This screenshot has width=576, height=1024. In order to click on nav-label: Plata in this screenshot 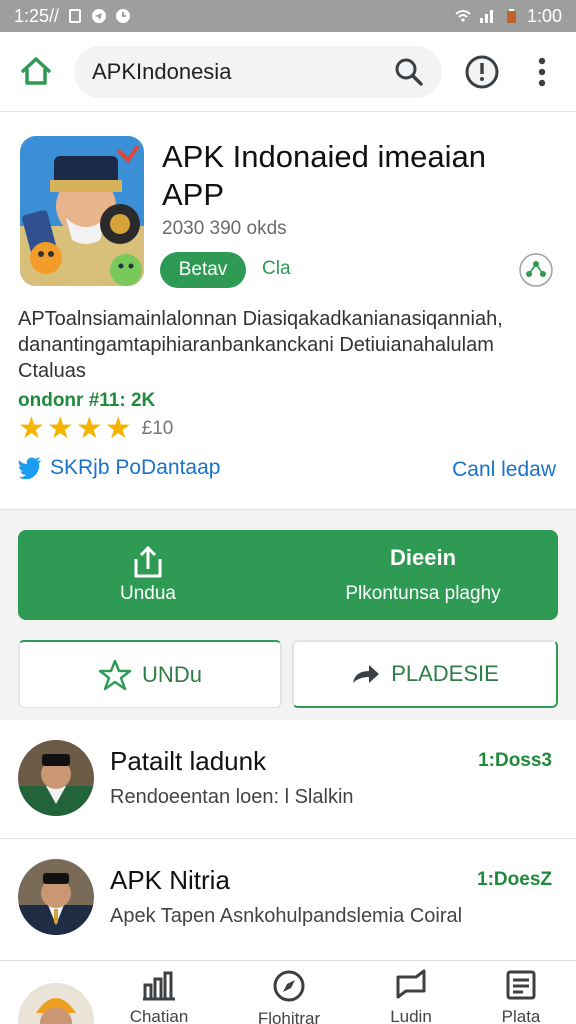, I will do `click(521, 1015)`.